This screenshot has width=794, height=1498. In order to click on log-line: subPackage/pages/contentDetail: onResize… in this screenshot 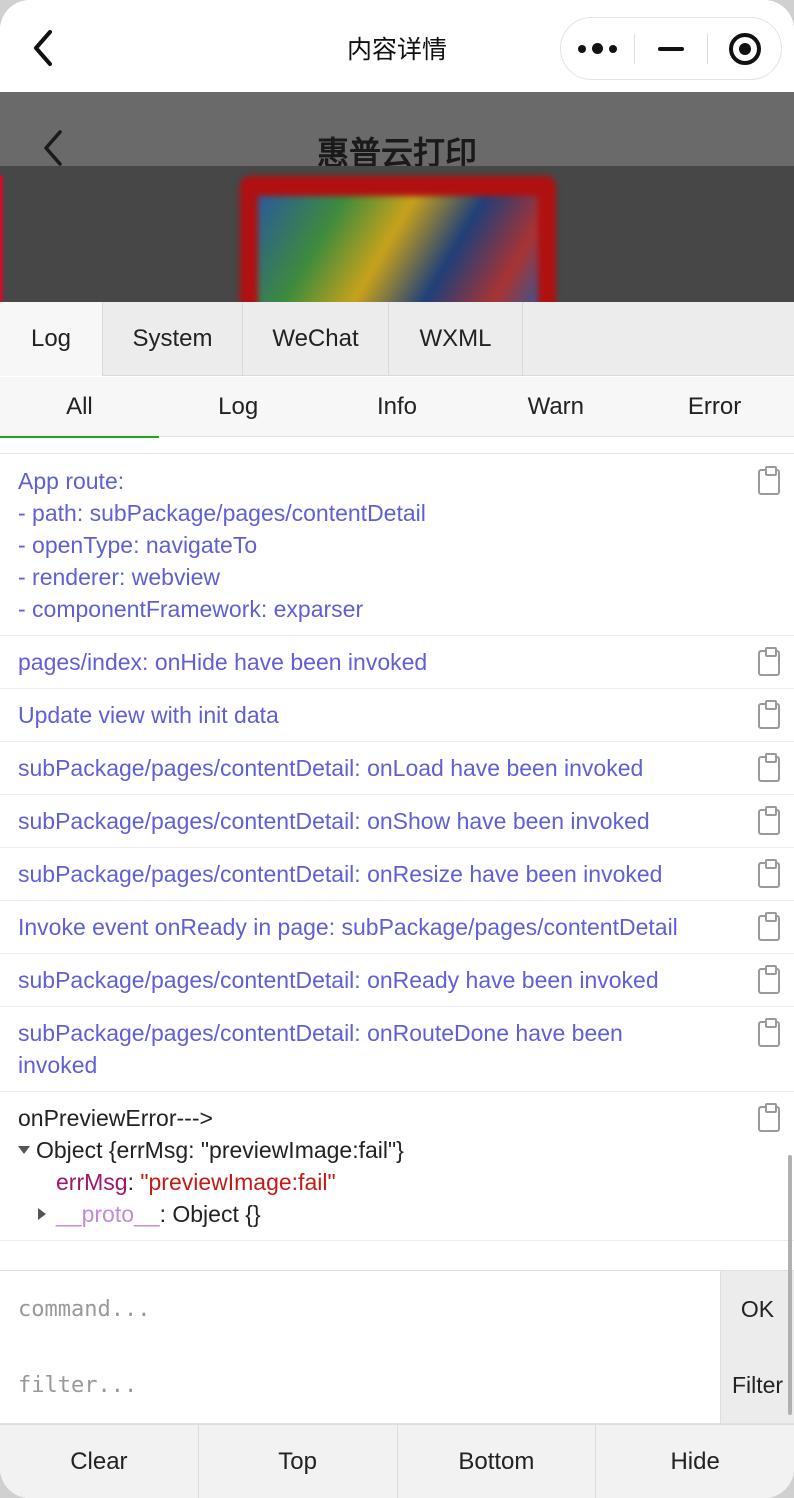, I will do `click(340, 874)`.